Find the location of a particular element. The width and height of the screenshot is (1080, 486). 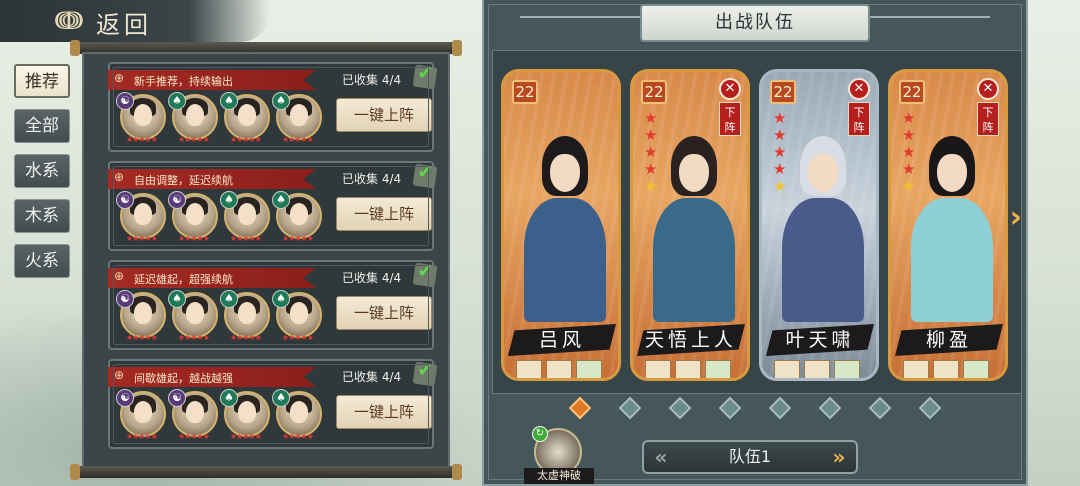

tab-2: 水系 is located at coordinates (42, 171).